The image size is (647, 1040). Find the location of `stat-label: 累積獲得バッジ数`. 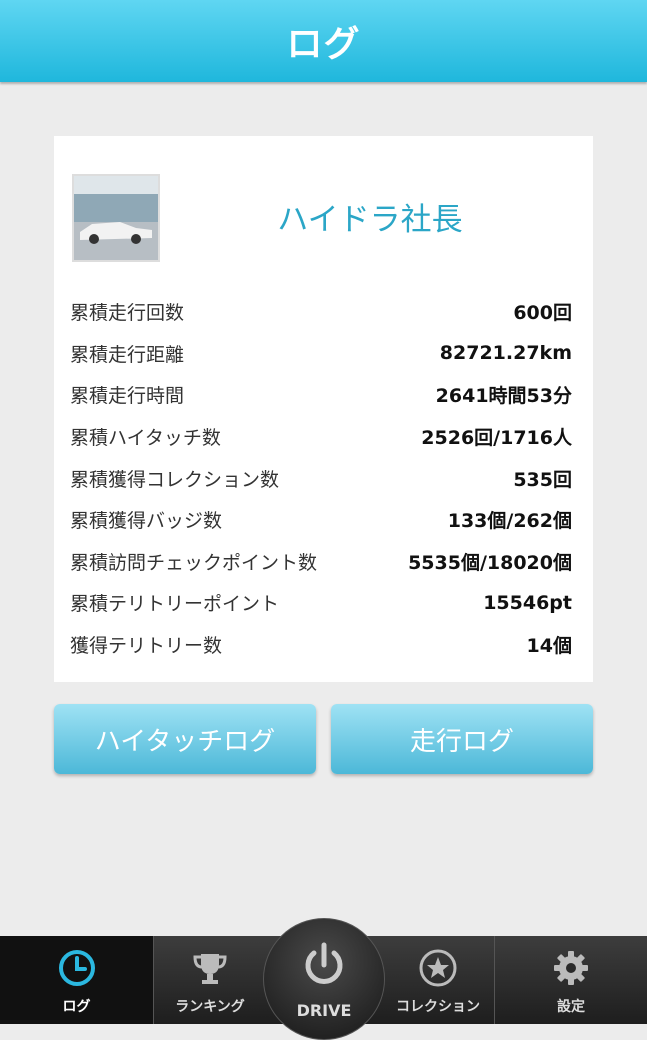

stat-label: 累積獲得バッジ数 is located at coordinates (146, 521).